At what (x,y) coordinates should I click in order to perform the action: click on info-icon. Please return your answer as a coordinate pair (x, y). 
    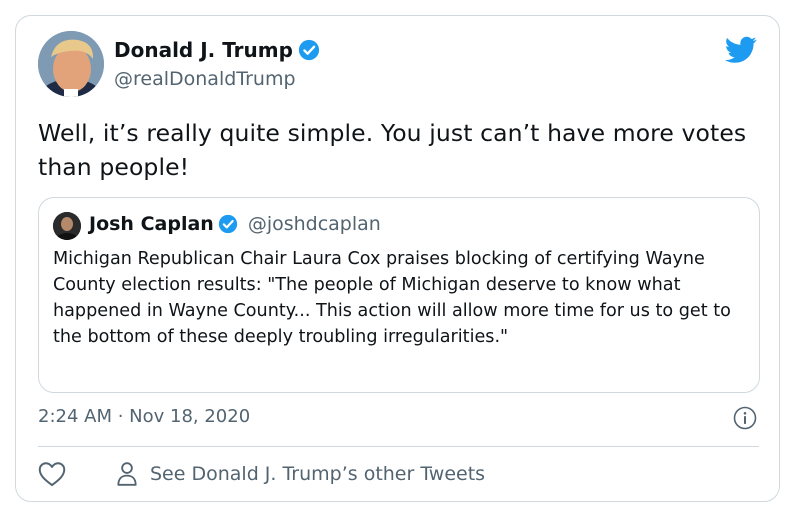
    Looking at the image, I should click on (745, 418).